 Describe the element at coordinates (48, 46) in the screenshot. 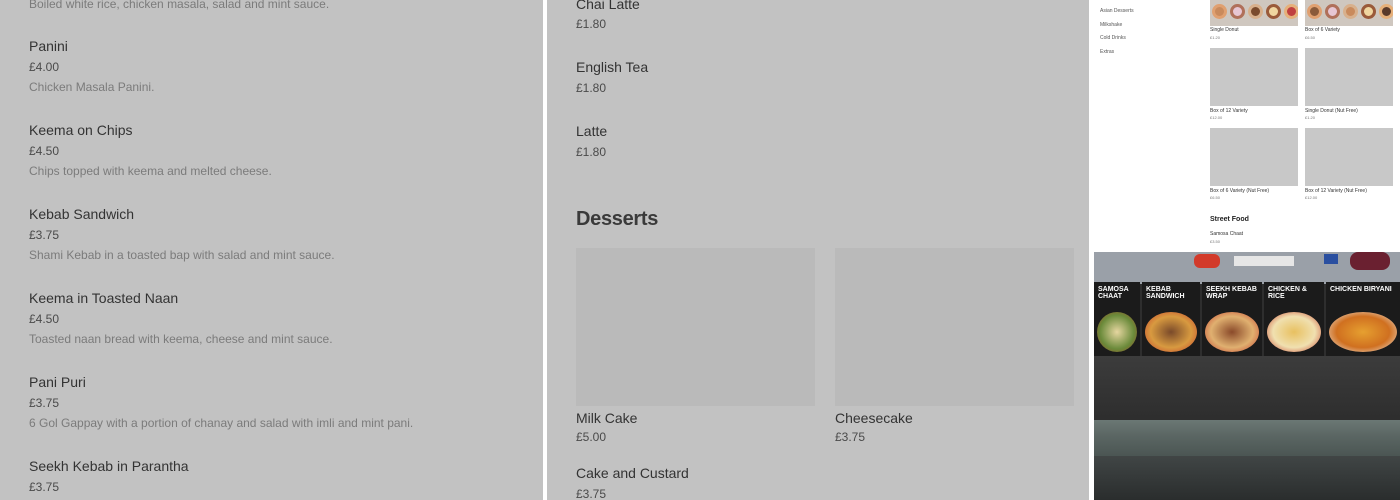

I see `item-name: Panini` at that location.